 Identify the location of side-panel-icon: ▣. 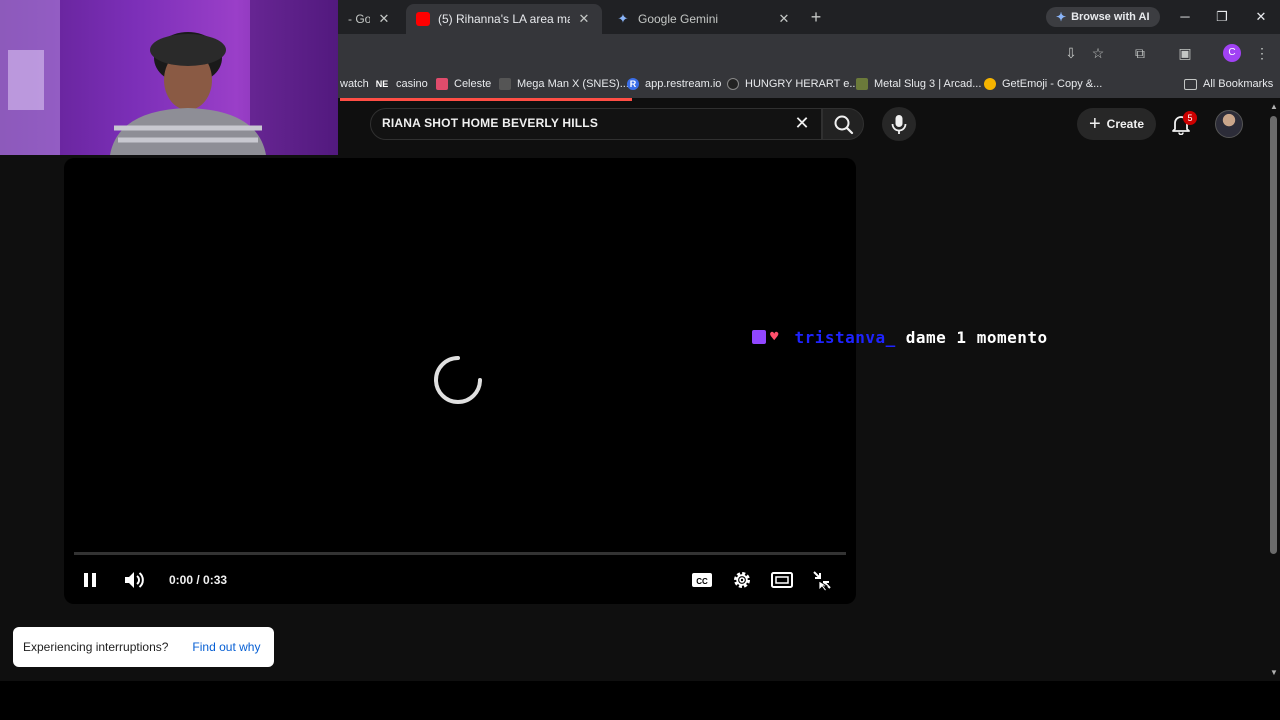
(1185, 53).